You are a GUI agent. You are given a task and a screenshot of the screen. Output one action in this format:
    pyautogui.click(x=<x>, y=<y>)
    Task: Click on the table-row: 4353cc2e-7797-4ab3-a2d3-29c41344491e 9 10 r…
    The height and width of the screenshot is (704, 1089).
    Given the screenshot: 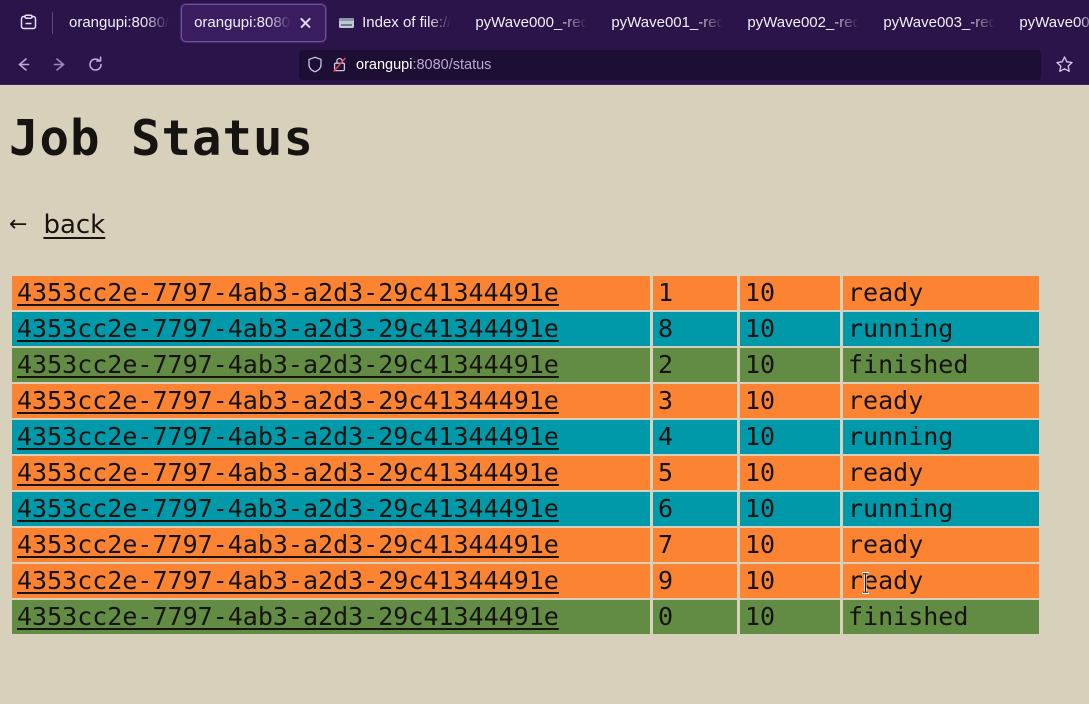 What is the action you would take?
    pyautogui.click(x=525, y=580)
    